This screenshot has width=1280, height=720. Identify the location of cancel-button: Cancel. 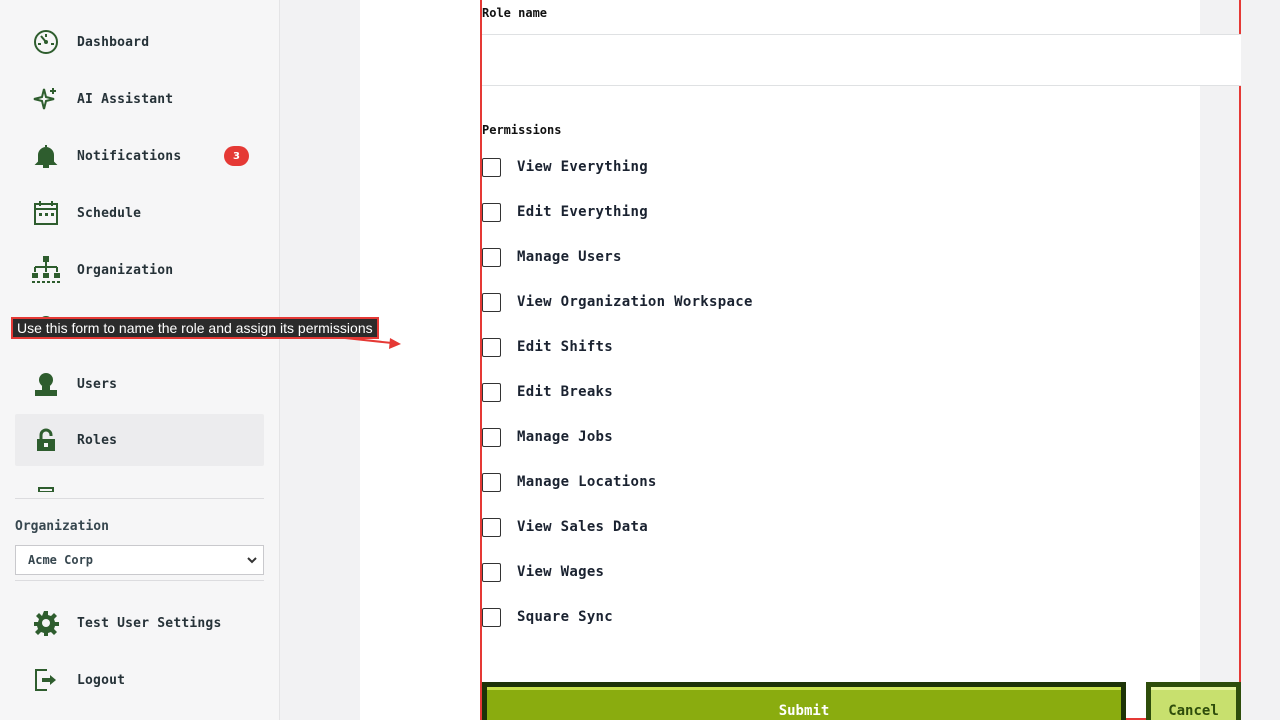
(1193, 701).